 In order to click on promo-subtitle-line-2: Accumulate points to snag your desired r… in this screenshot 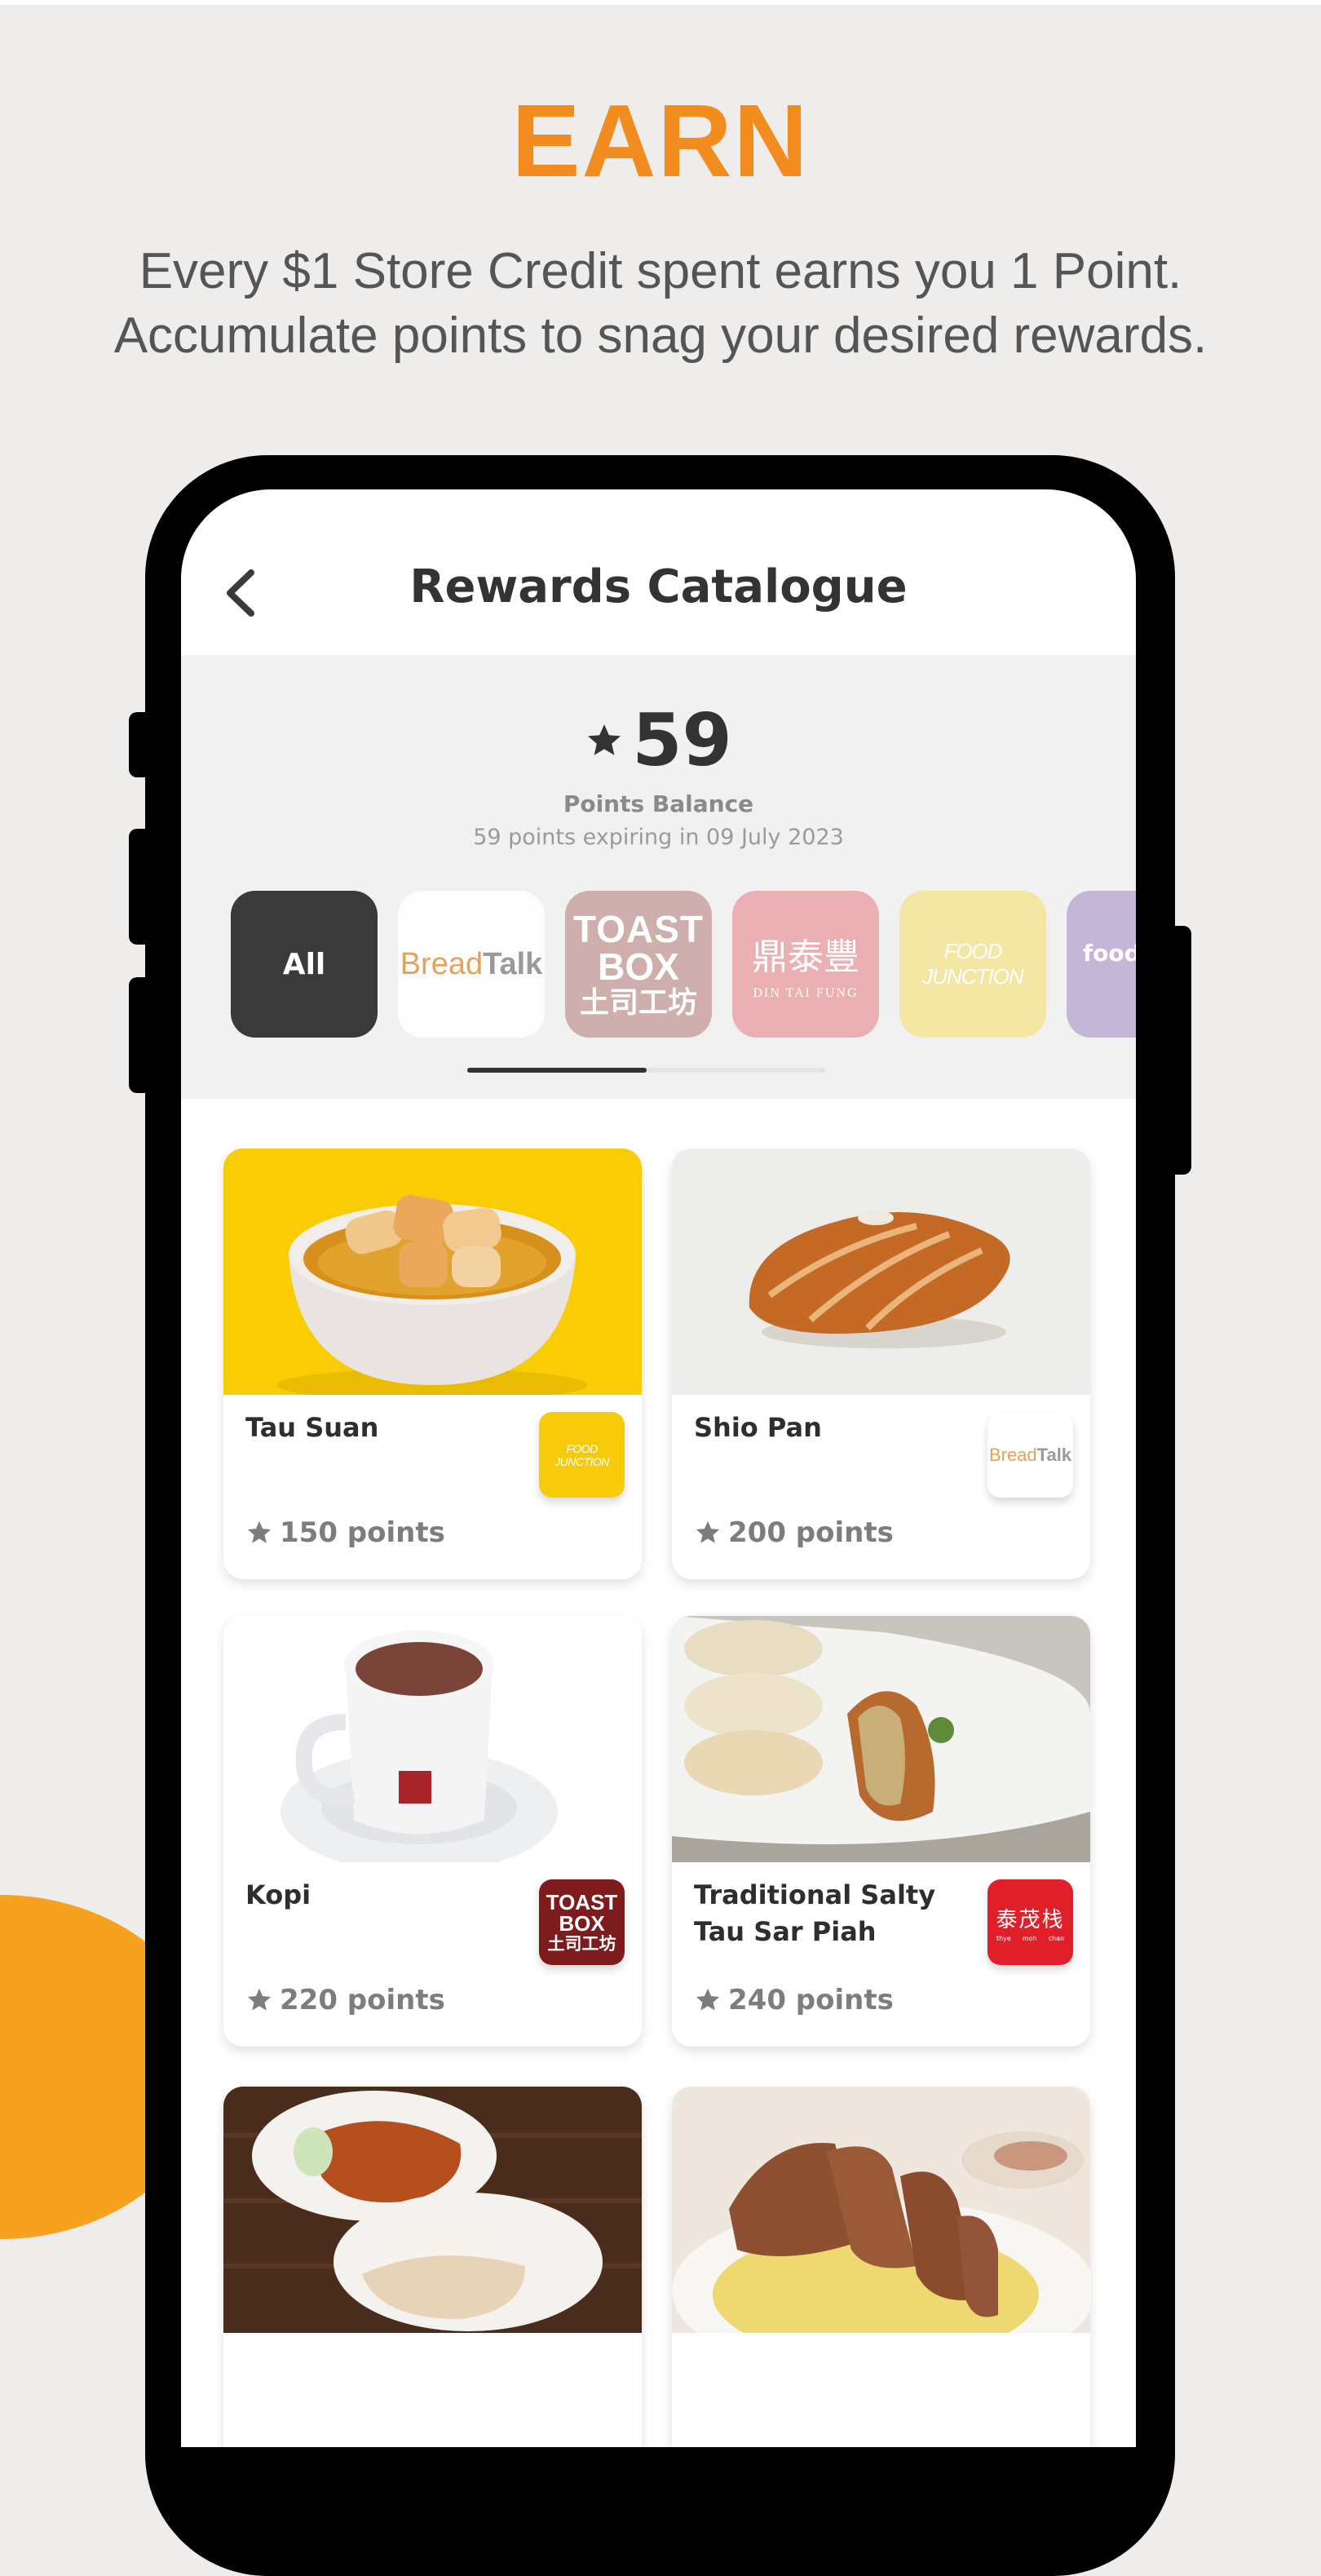, I will do `click(660, 336)`.